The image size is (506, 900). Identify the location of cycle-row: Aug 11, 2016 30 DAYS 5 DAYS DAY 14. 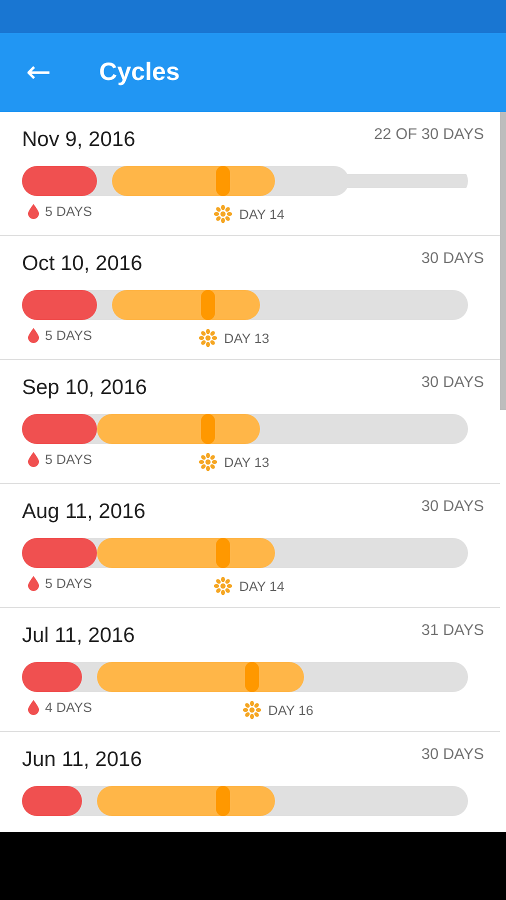
(250, 546).